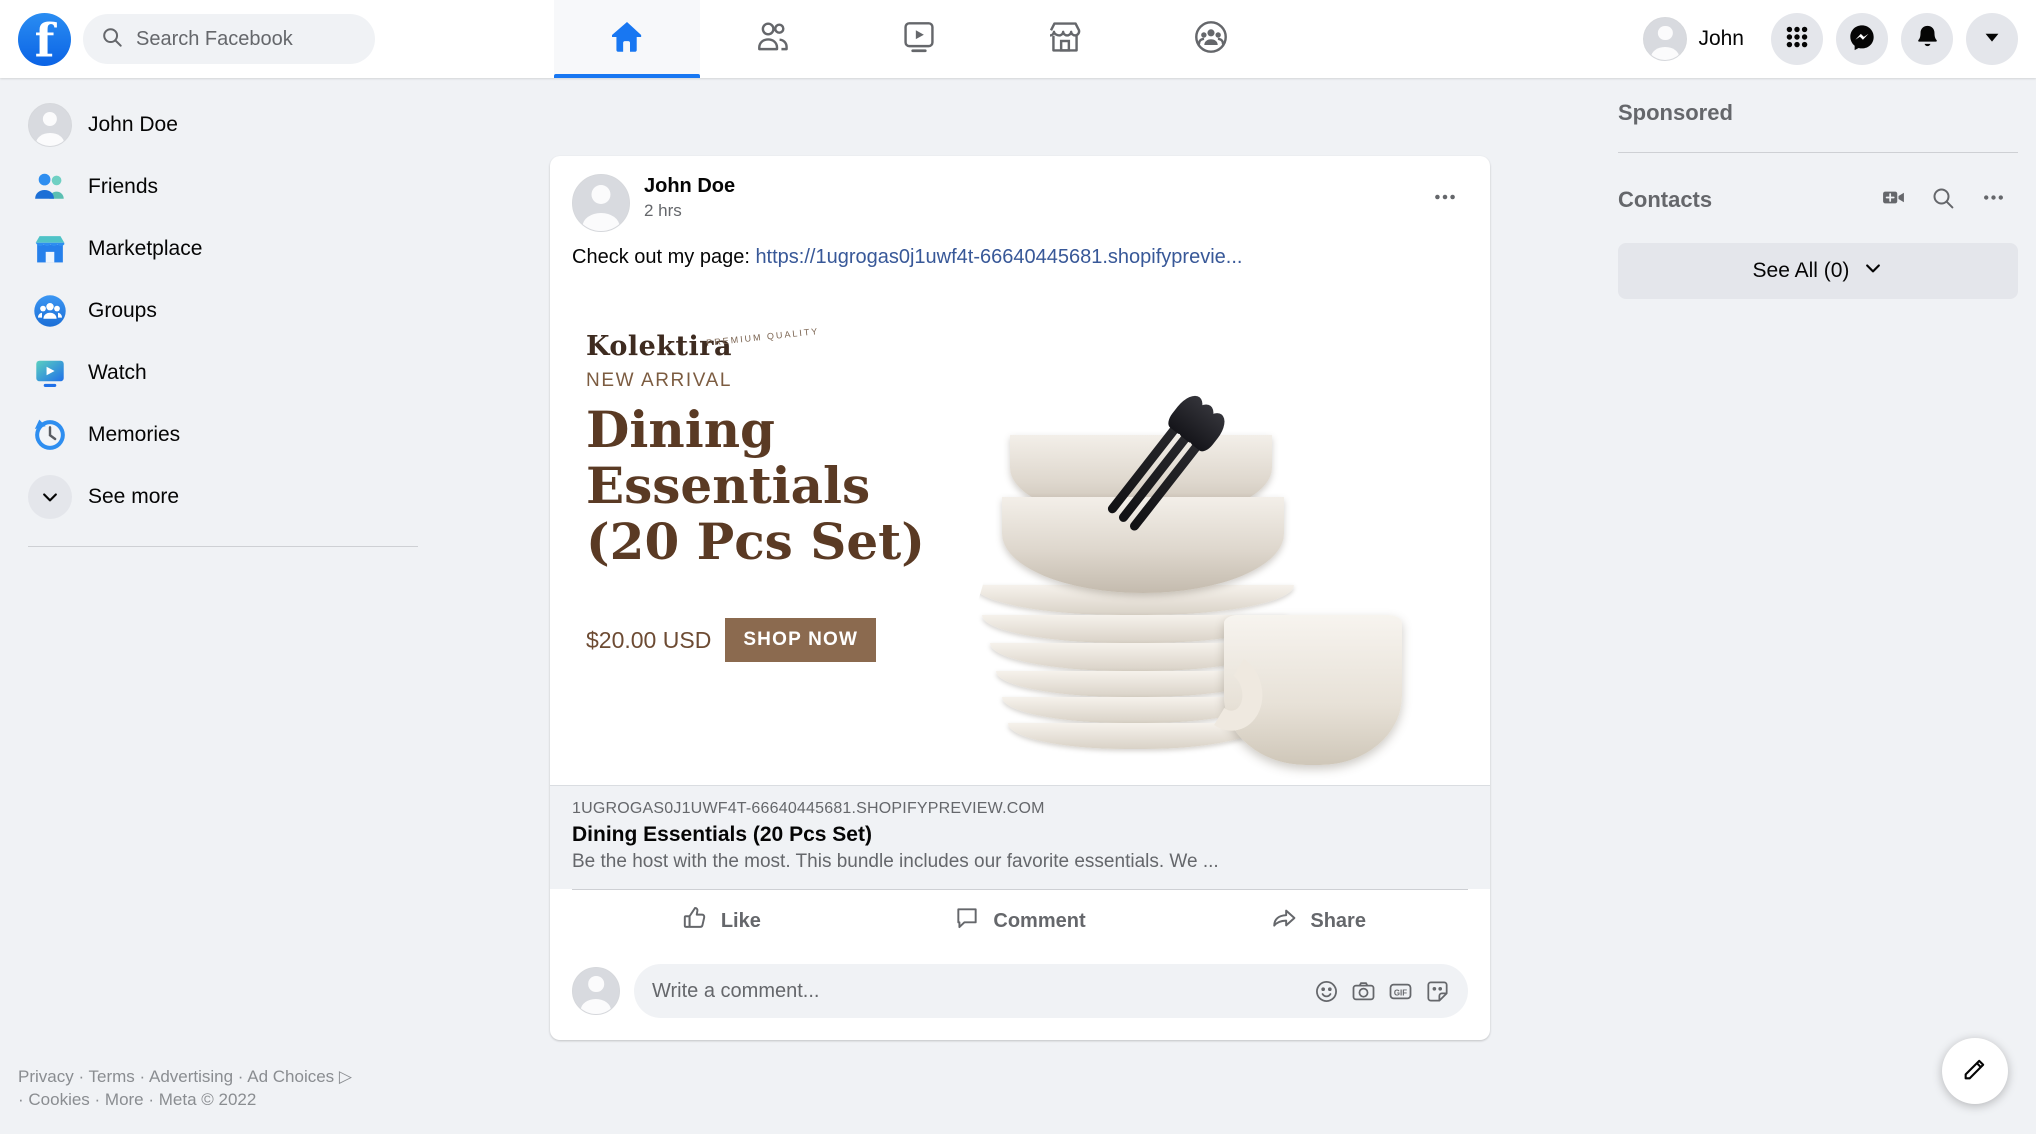  I want to click on post-timestamp: 2 hrs, so click(663, 210).